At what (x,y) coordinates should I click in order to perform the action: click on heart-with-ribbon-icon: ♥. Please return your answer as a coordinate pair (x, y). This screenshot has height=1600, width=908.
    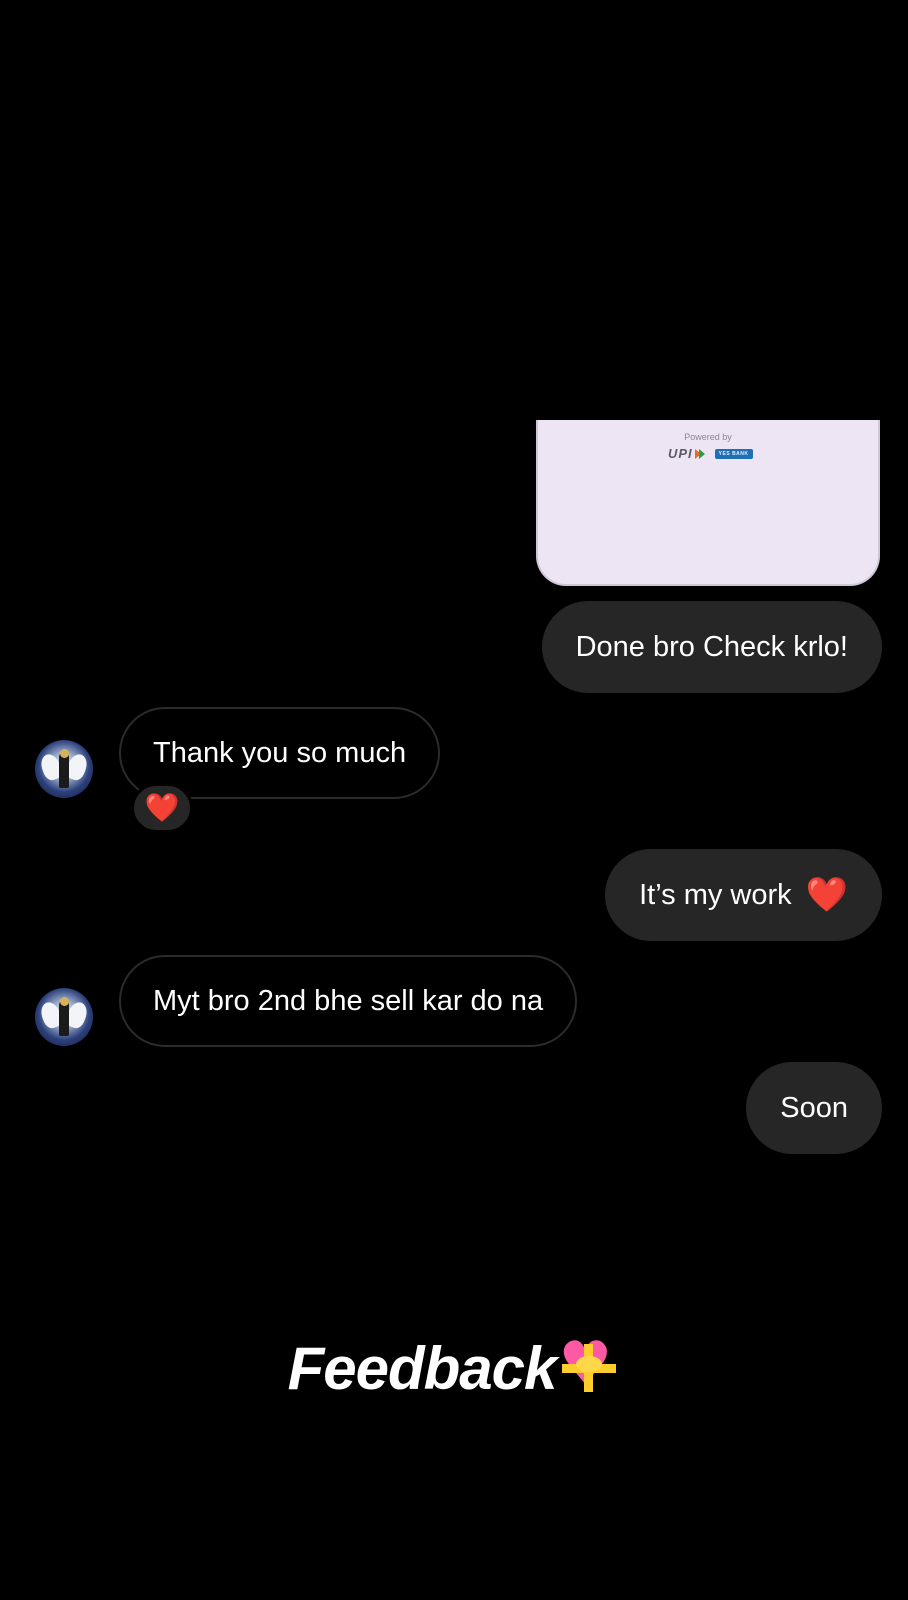
    Looking at the image, I should click on (589, 1366).